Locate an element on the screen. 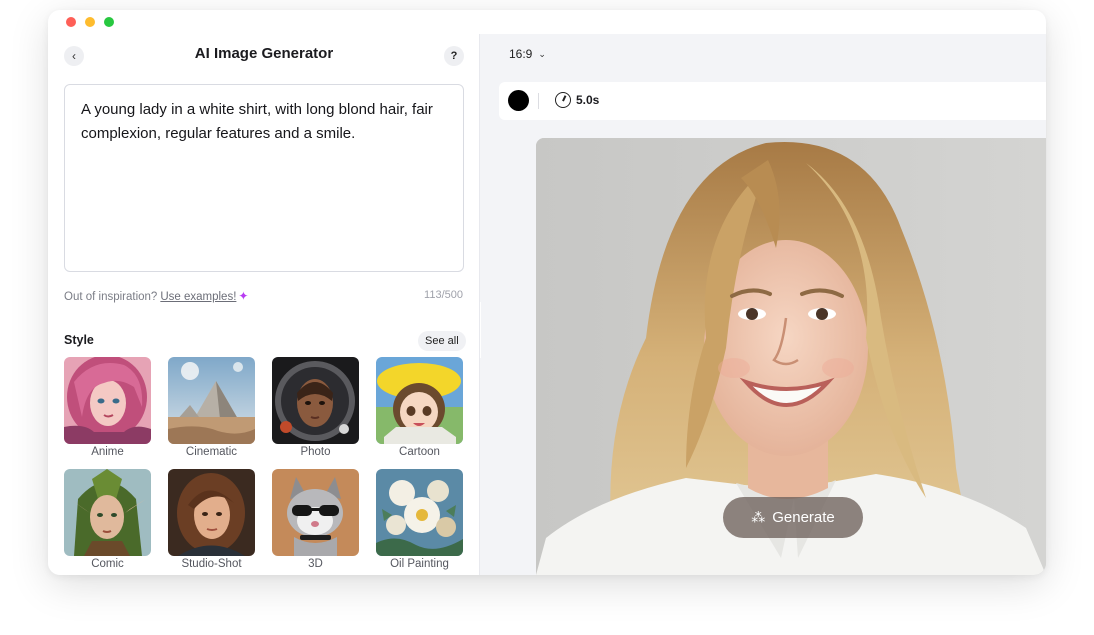 Image resolution: width=1094 pixels, height=635 pixels. help-button: ? is located at coordinates (454, 56).